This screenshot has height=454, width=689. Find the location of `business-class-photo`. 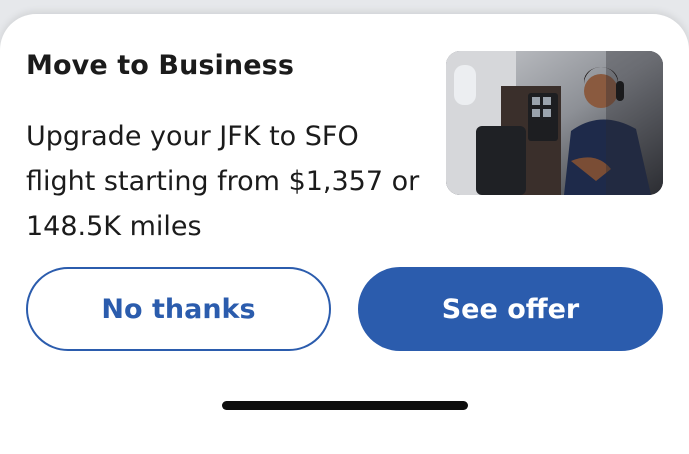

business-class-photo is located at coordinates (554, 123).